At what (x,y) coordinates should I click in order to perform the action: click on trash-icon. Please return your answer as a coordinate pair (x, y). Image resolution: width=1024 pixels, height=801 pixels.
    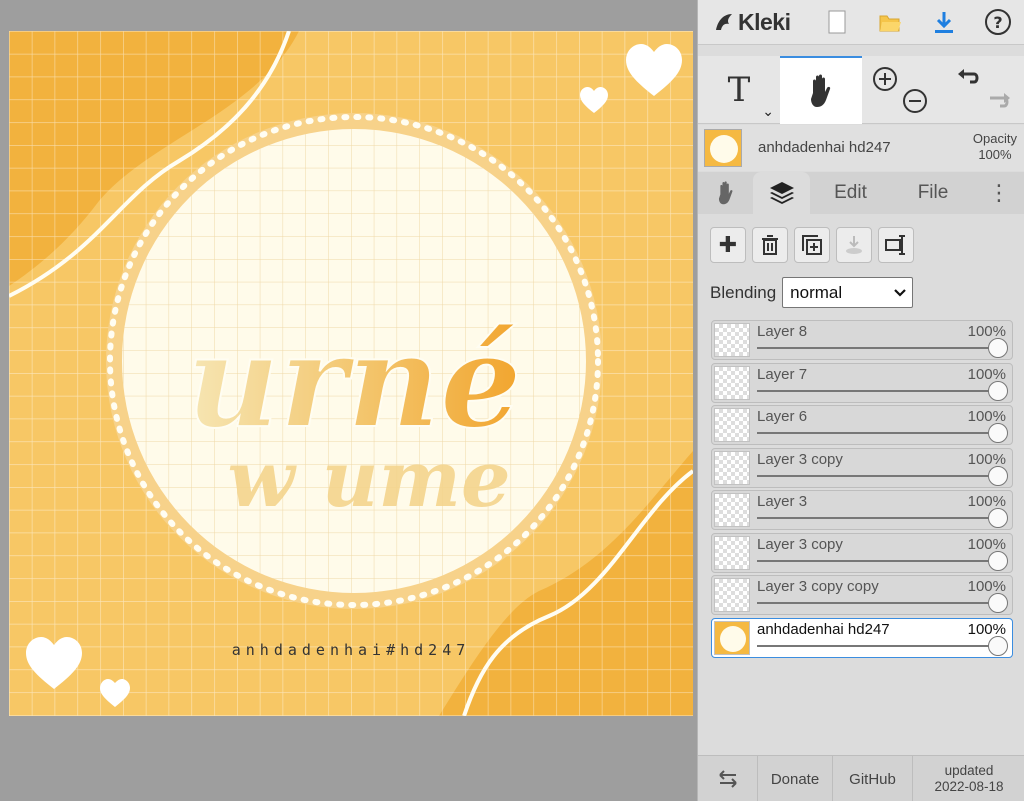
    Looking at the image, I should click on (770, 245).